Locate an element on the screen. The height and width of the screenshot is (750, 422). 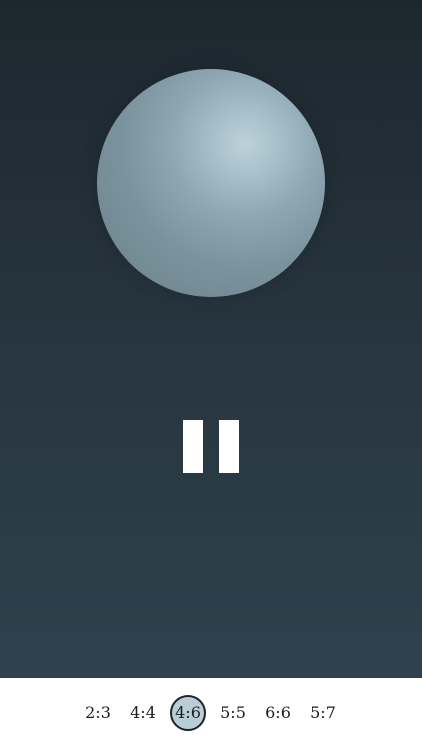
ratio-options-list: 2:3 4:4 4:6 5:5 6:6 5:7 is located at coordinates (211, 714).